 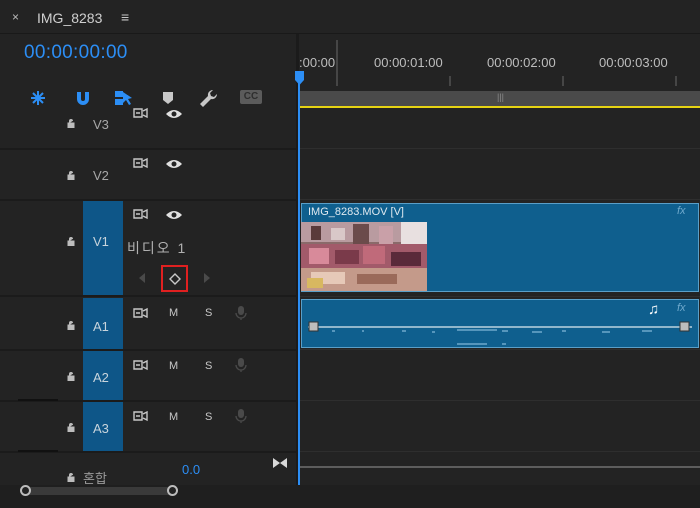 I want to click on clip-thumbnail, so click(x=364, y=256).